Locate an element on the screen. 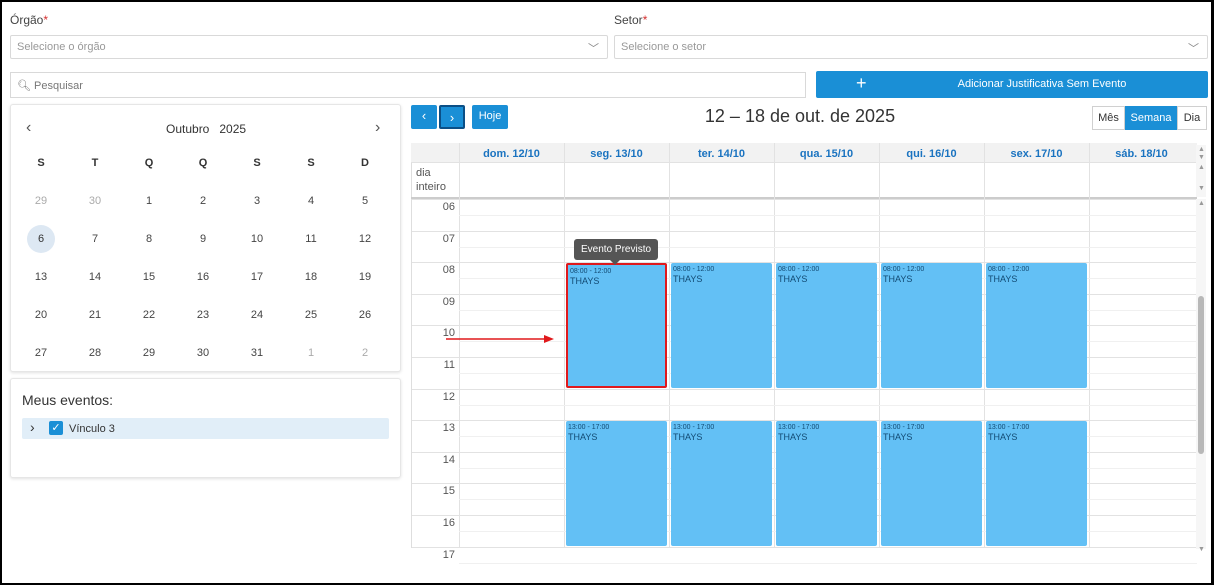 The height and width of the screenshot is (585, 1214). day-cell: 31 is located at coordinates (257, 353).